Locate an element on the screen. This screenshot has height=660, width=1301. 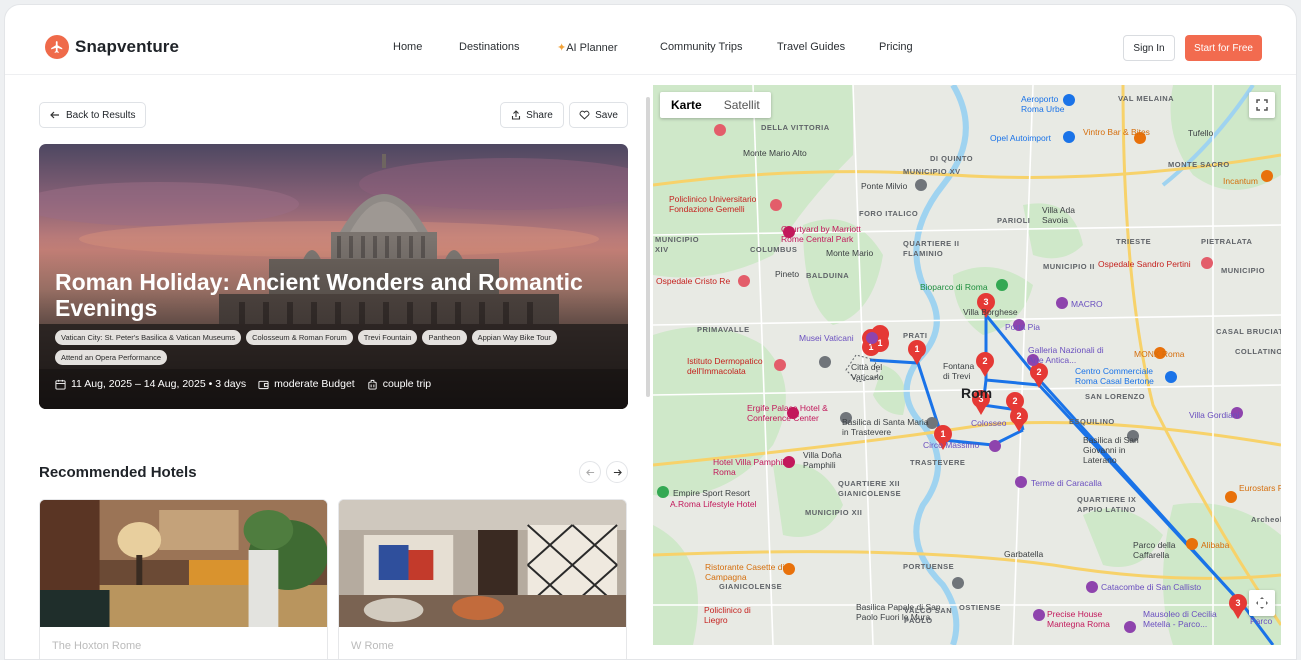
plane-icon is located at coordinates (57, 47).